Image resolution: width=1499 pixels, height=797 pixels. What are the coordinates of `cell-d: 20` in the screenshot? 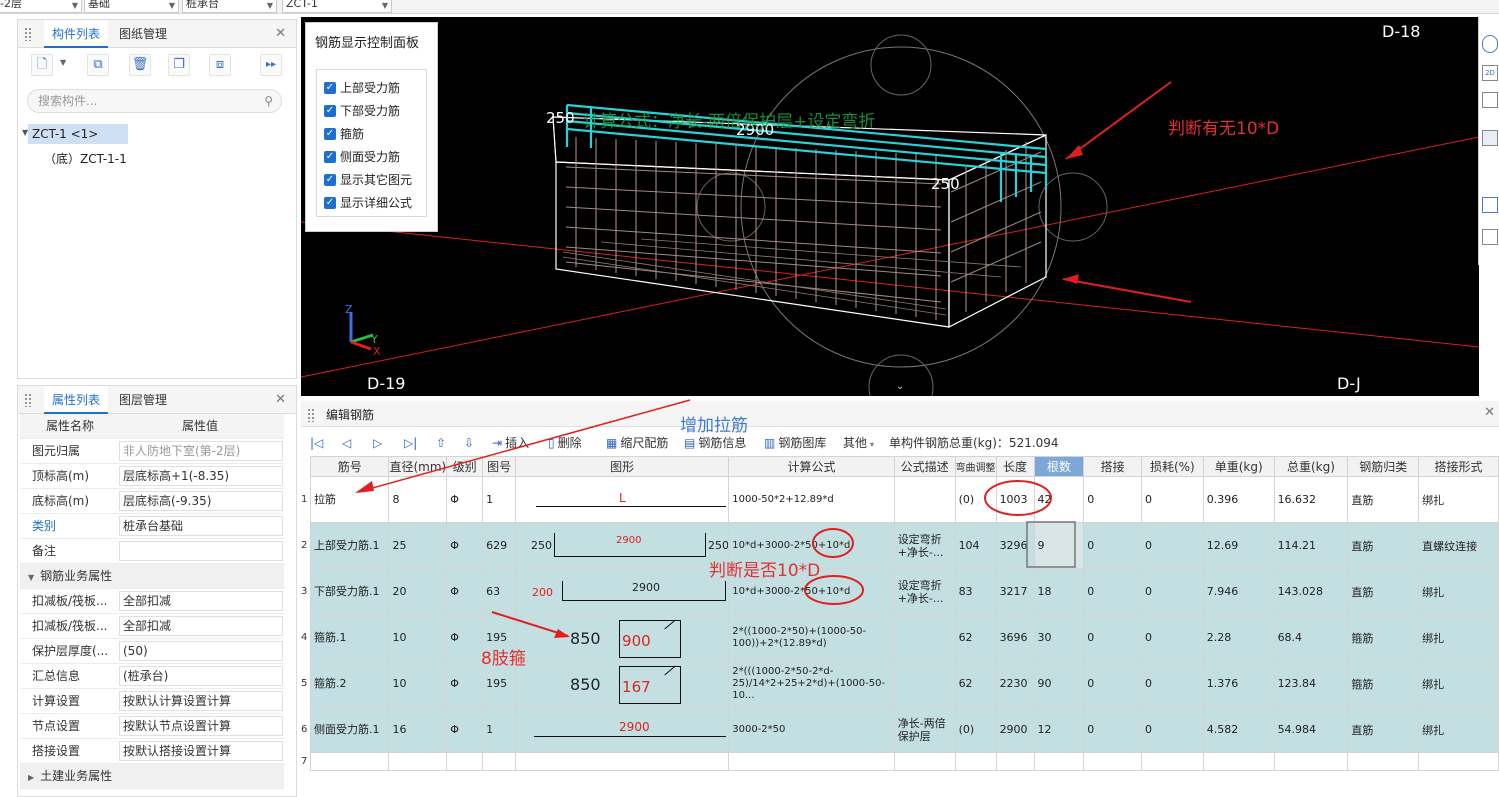 It's located at (418, 591).